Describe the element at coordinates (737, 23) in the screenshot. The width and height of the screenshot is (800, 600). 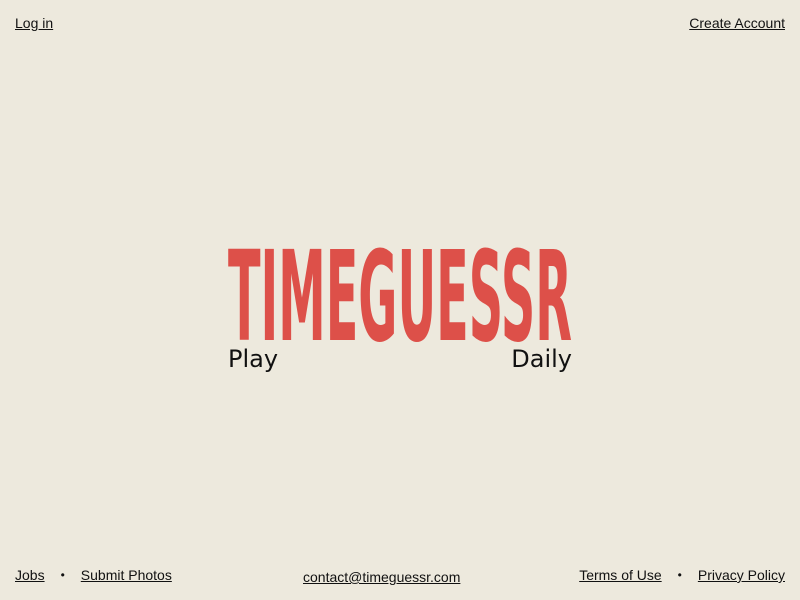
I see `create-account-link: Create Account` at that location.